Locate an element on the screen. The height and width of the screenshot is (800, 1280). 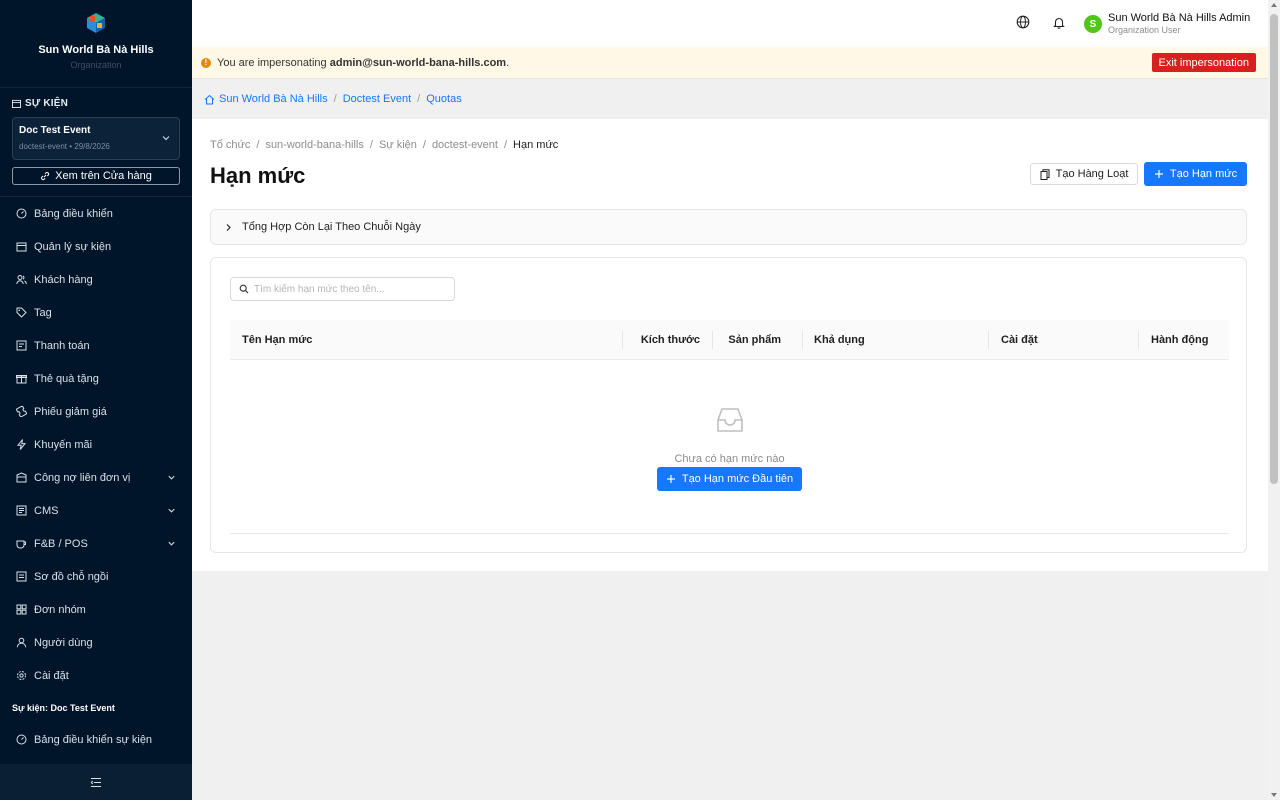
avatar: S is located at coordinates (1093, 24).